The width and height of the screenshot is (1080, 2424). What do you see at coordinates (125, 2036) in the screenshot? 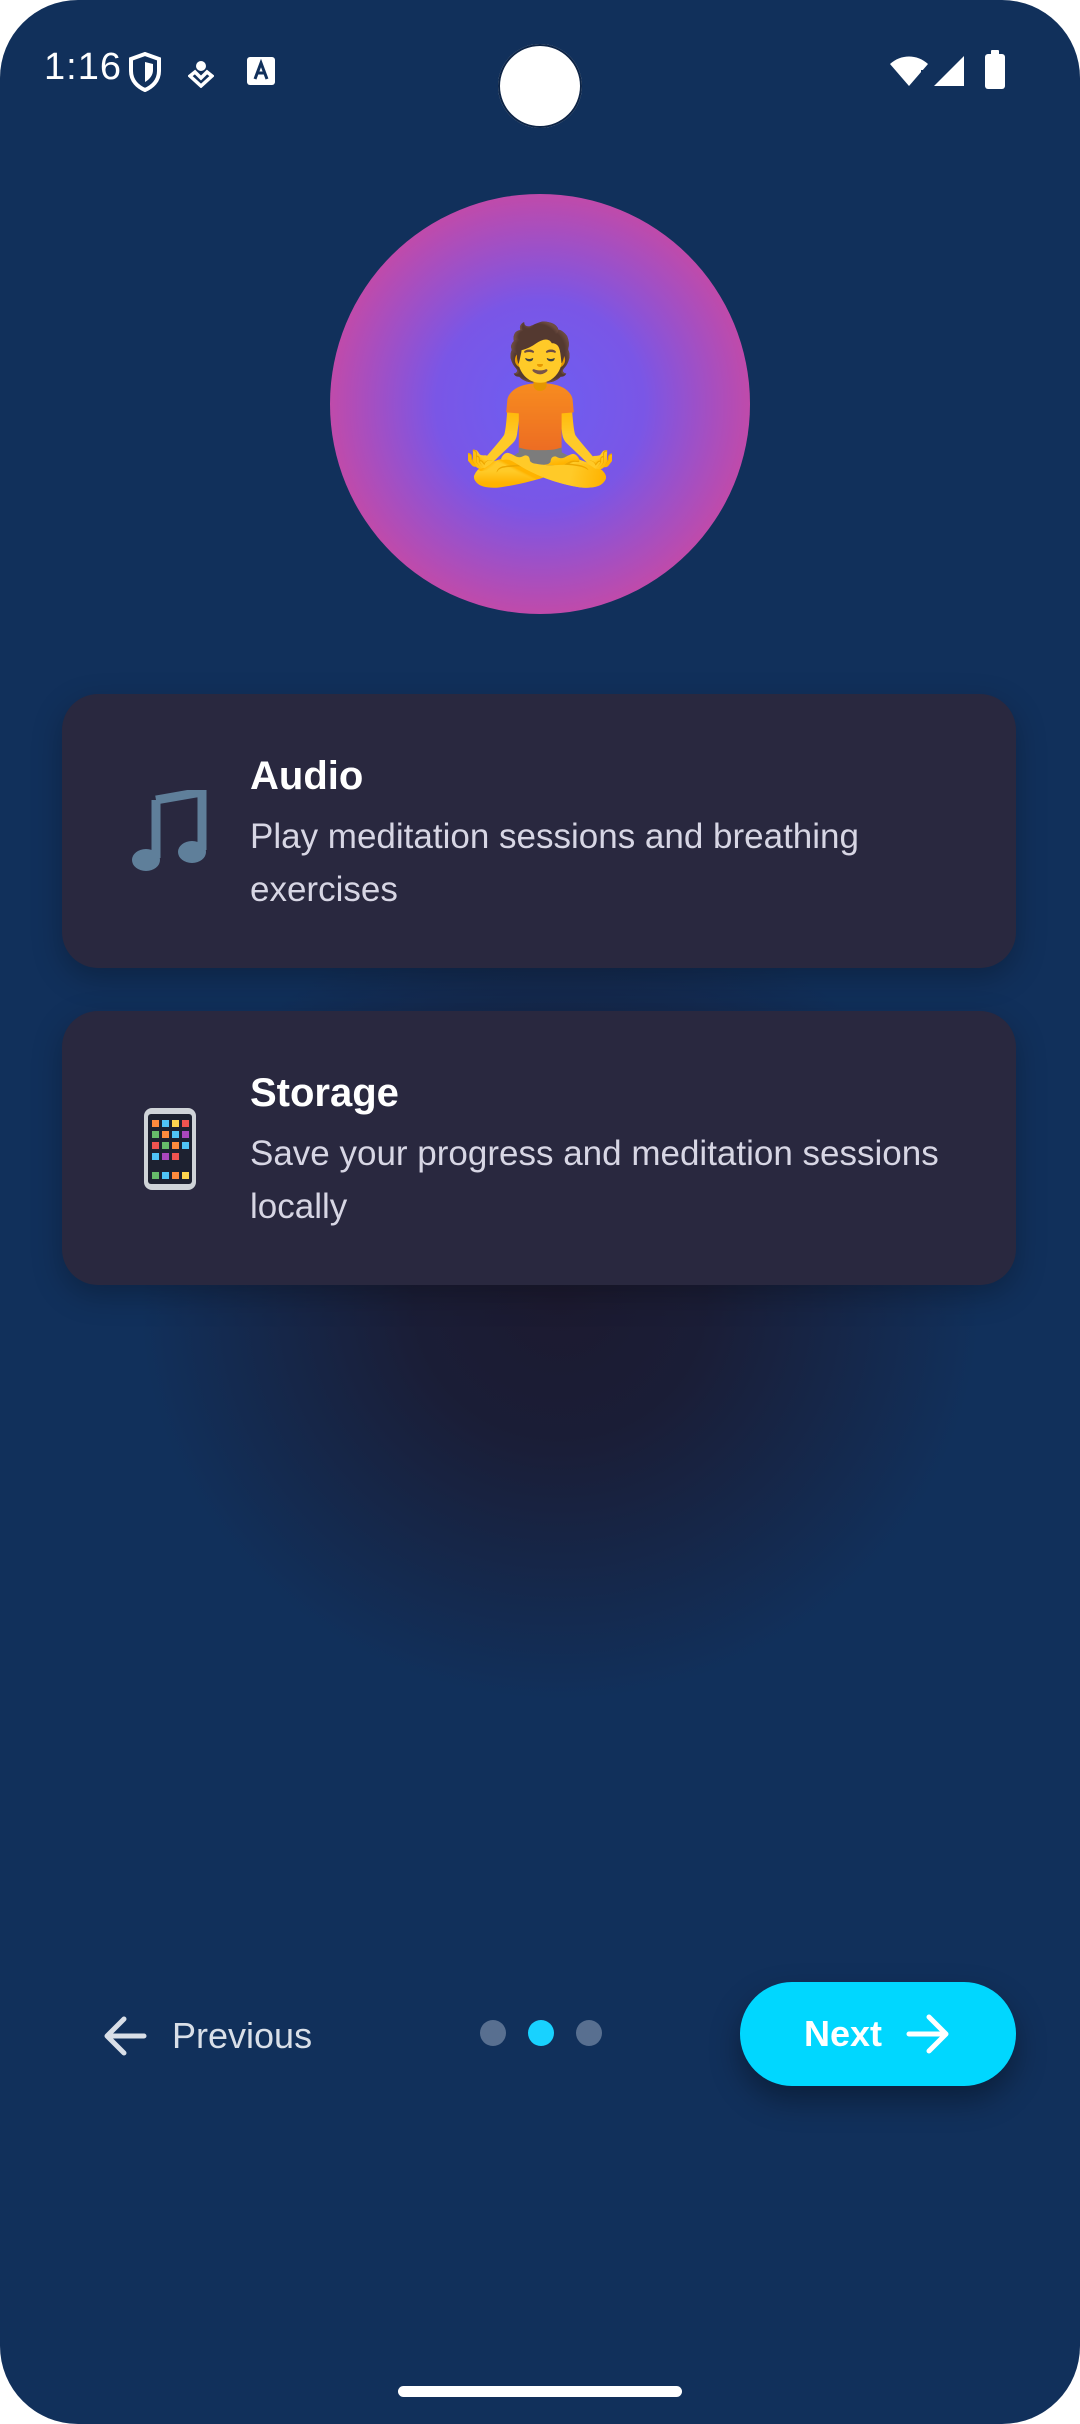
I see `arrow-left-icon` at bounding box center [125, 2036].